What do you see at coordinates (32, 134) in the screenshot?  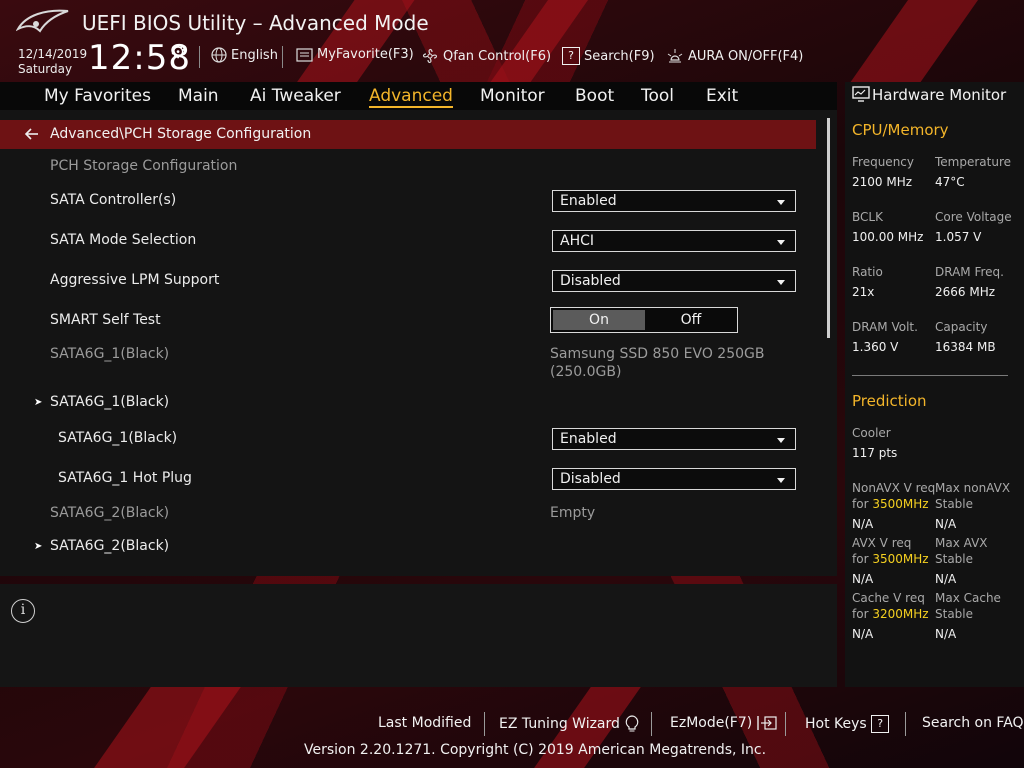 I see `back-arrow-icon` at bounding box center [32, 134].